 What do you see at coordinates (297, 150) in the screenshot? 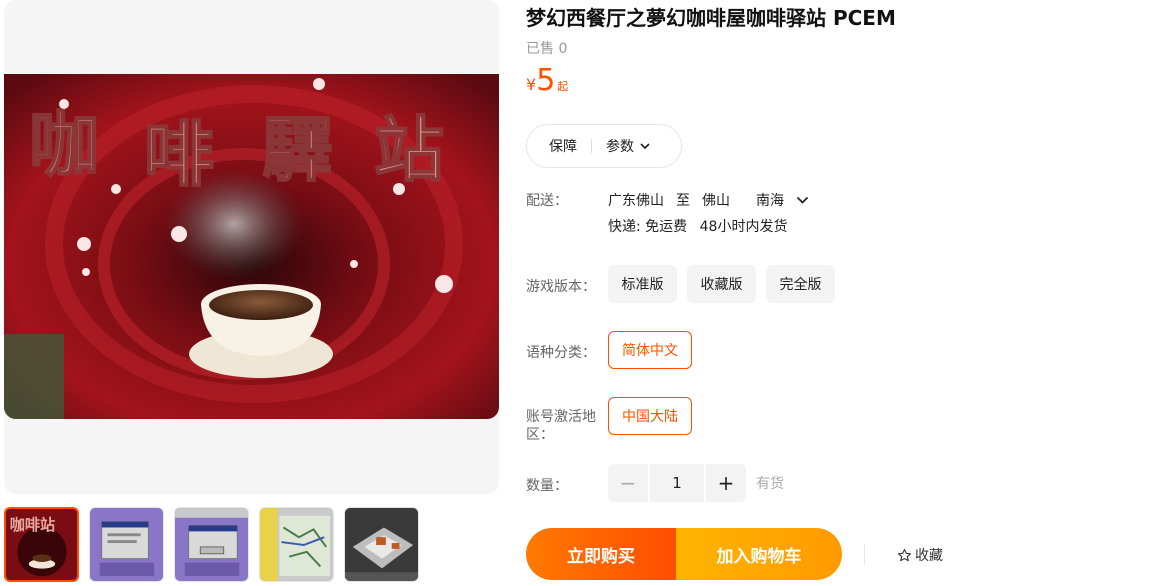
I see `svg-text: 驛` at bounding box center [297, 150].